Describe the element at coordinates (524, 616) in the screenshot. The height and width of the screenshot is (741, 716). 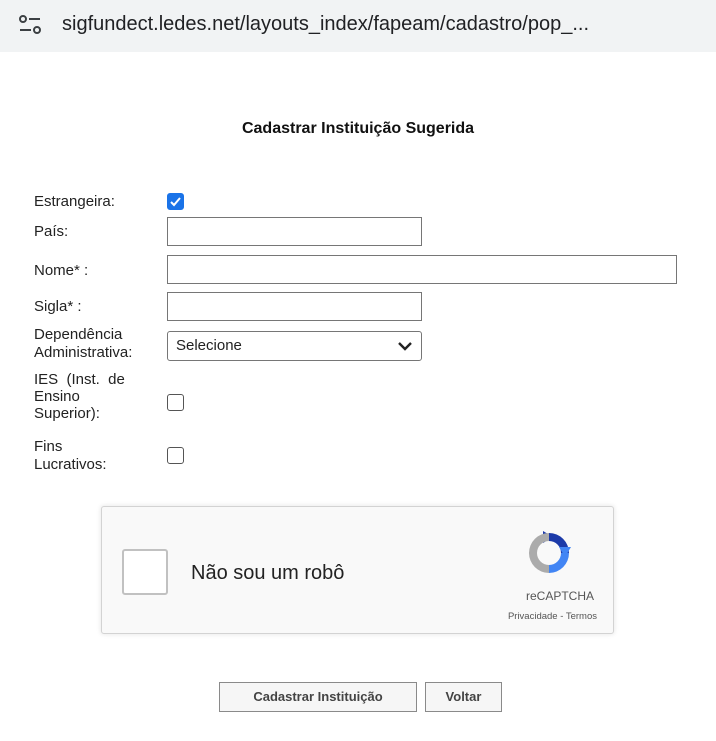
I see `recaptcha-privacy-terms-links: Privacidade - Termos` at that location.